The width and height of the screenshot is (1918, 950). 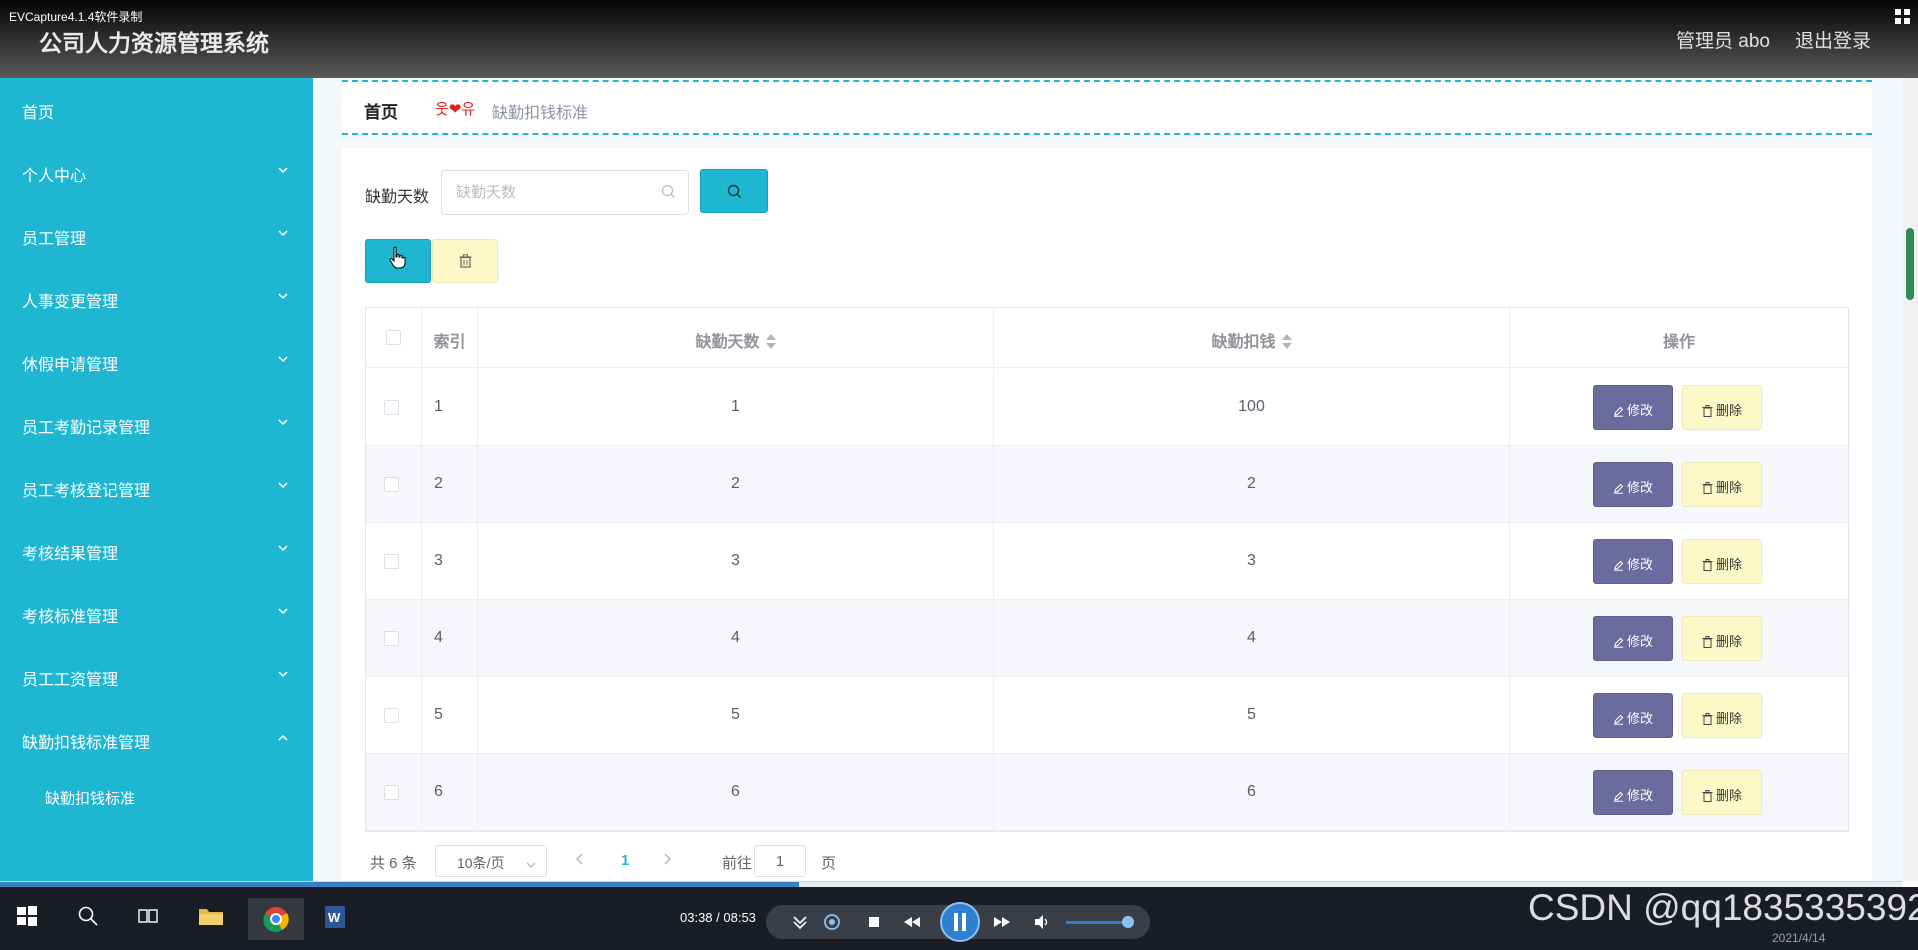 I want to click on sidebar-item-home: 首页, so click(x=156, y=111).